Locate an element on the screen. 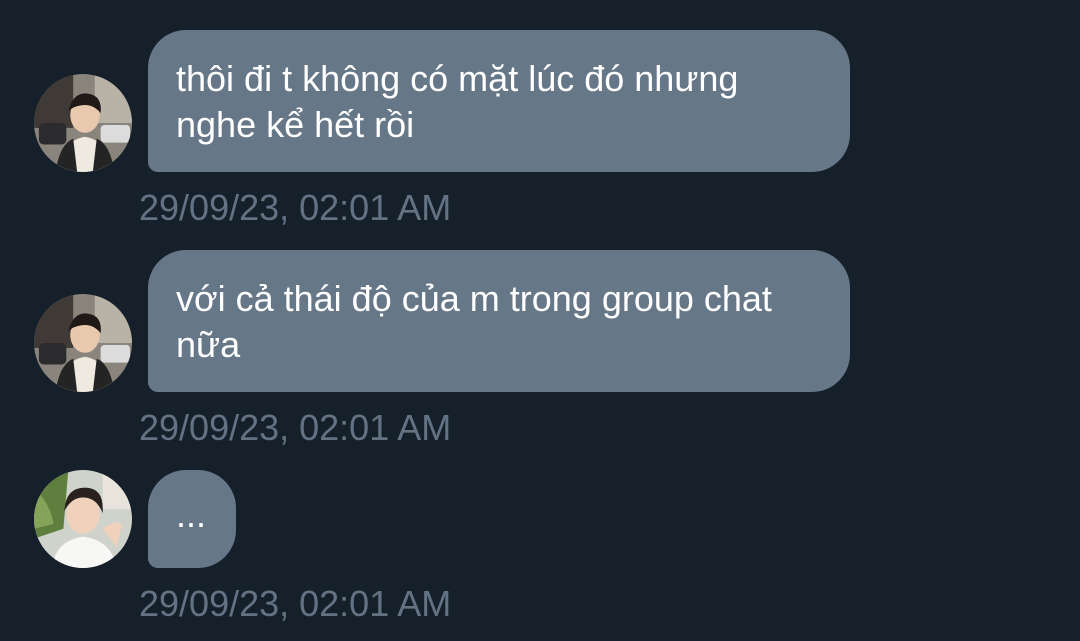 Image resolution: width=1080 pixels, height=641 pixels. avatar-photo-user-b is located at coordinates (83, 519).